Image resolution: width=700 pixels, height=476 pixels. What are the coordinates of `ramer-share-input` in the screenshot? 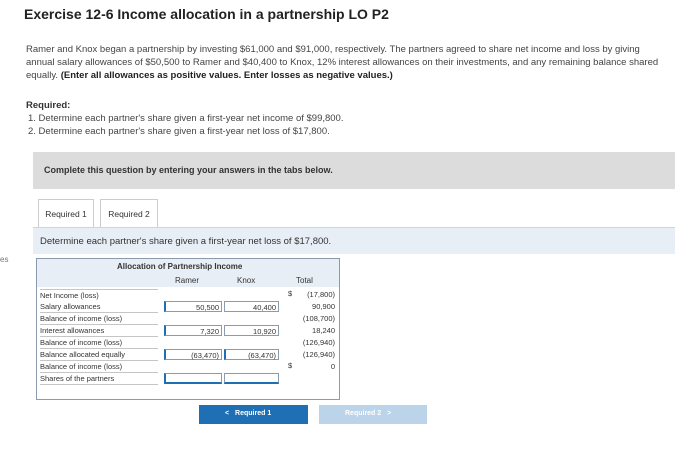 It's located at (193, 378).